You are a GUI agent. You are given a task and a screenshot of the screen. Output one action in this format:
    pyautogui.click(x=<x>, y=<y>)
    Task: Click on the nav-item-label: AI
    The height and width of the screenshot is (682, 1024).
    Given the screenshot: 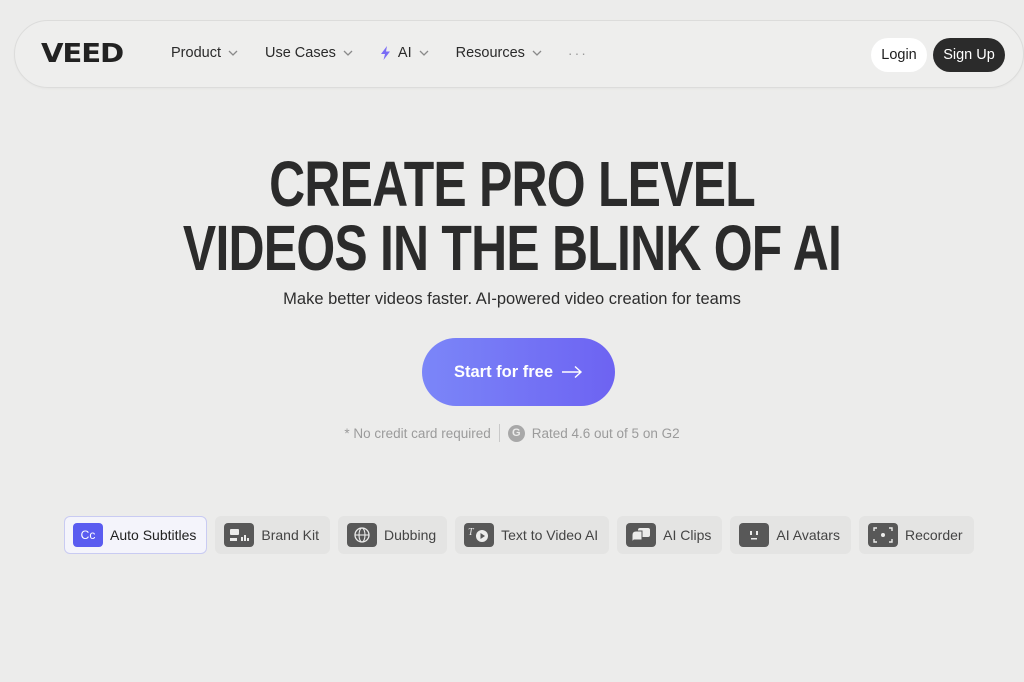 What is the action you would take?
    pyautogui.click(x=404, y=53)
    